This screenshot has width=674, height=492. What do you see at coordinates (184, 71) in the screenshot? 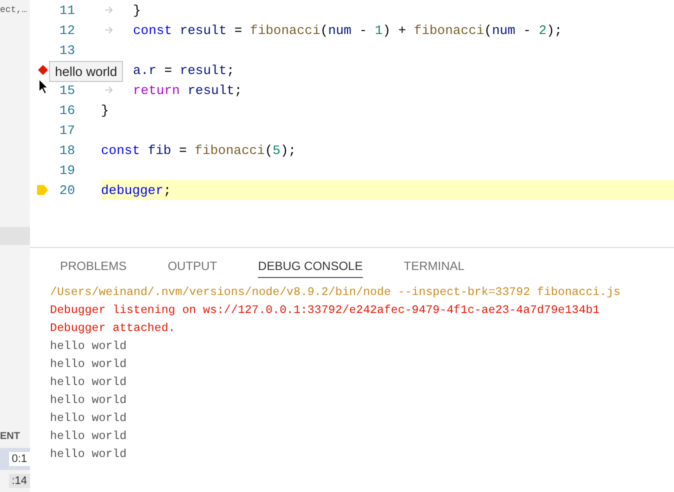
I see `code-line: a.r = result;` at bounding box center [184, 71].